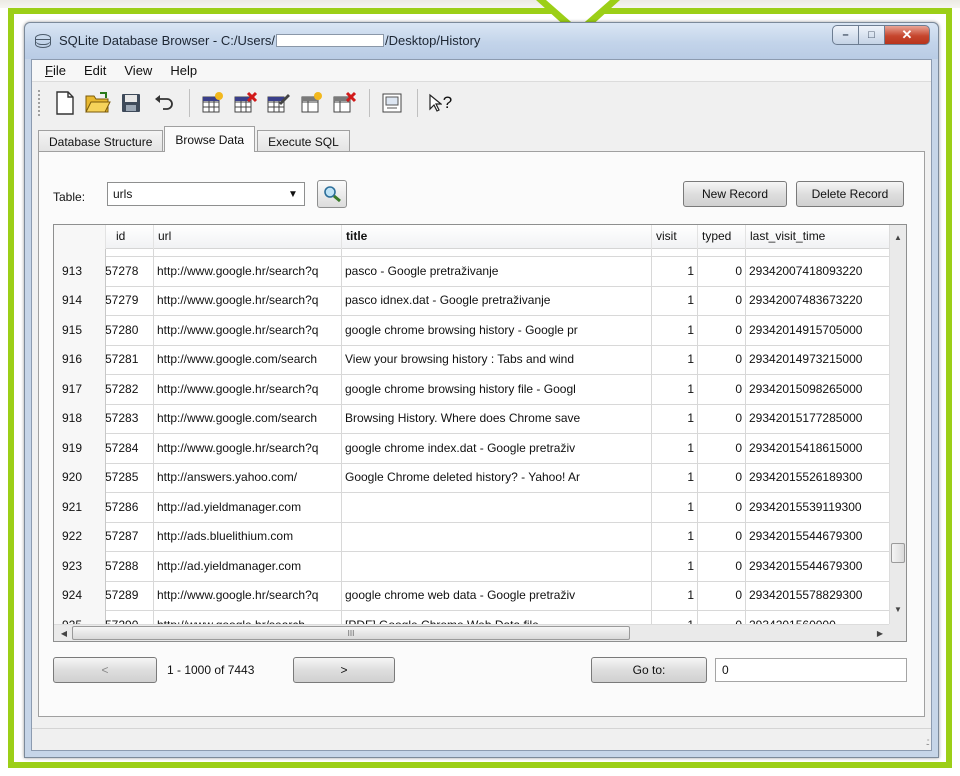  What do you see at coordinates (131, 103) in the screenshot?
I see `save-icon` at bounding box center [131, 103].